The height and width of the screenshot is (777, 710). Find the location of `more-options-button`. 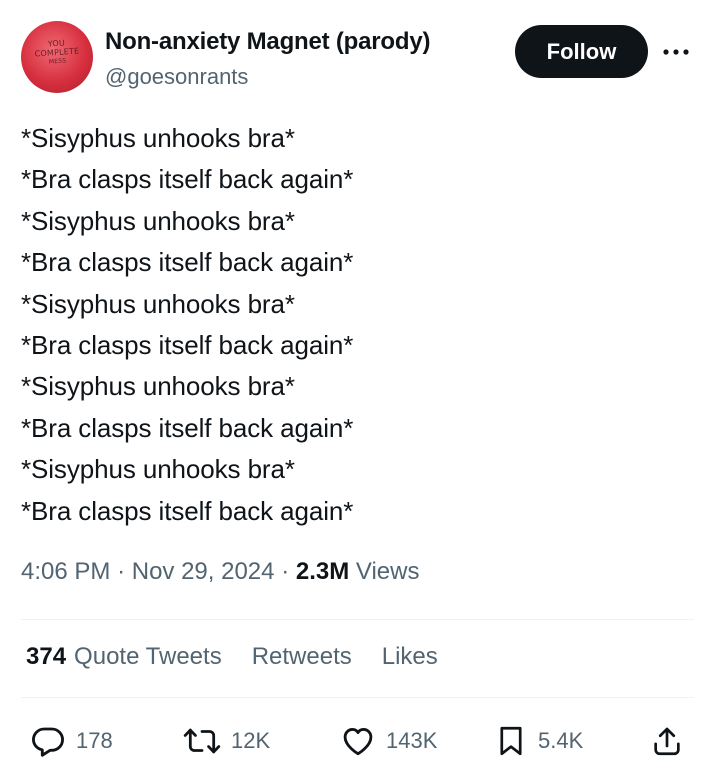

more-options-button is located at coordinates (676, 52).